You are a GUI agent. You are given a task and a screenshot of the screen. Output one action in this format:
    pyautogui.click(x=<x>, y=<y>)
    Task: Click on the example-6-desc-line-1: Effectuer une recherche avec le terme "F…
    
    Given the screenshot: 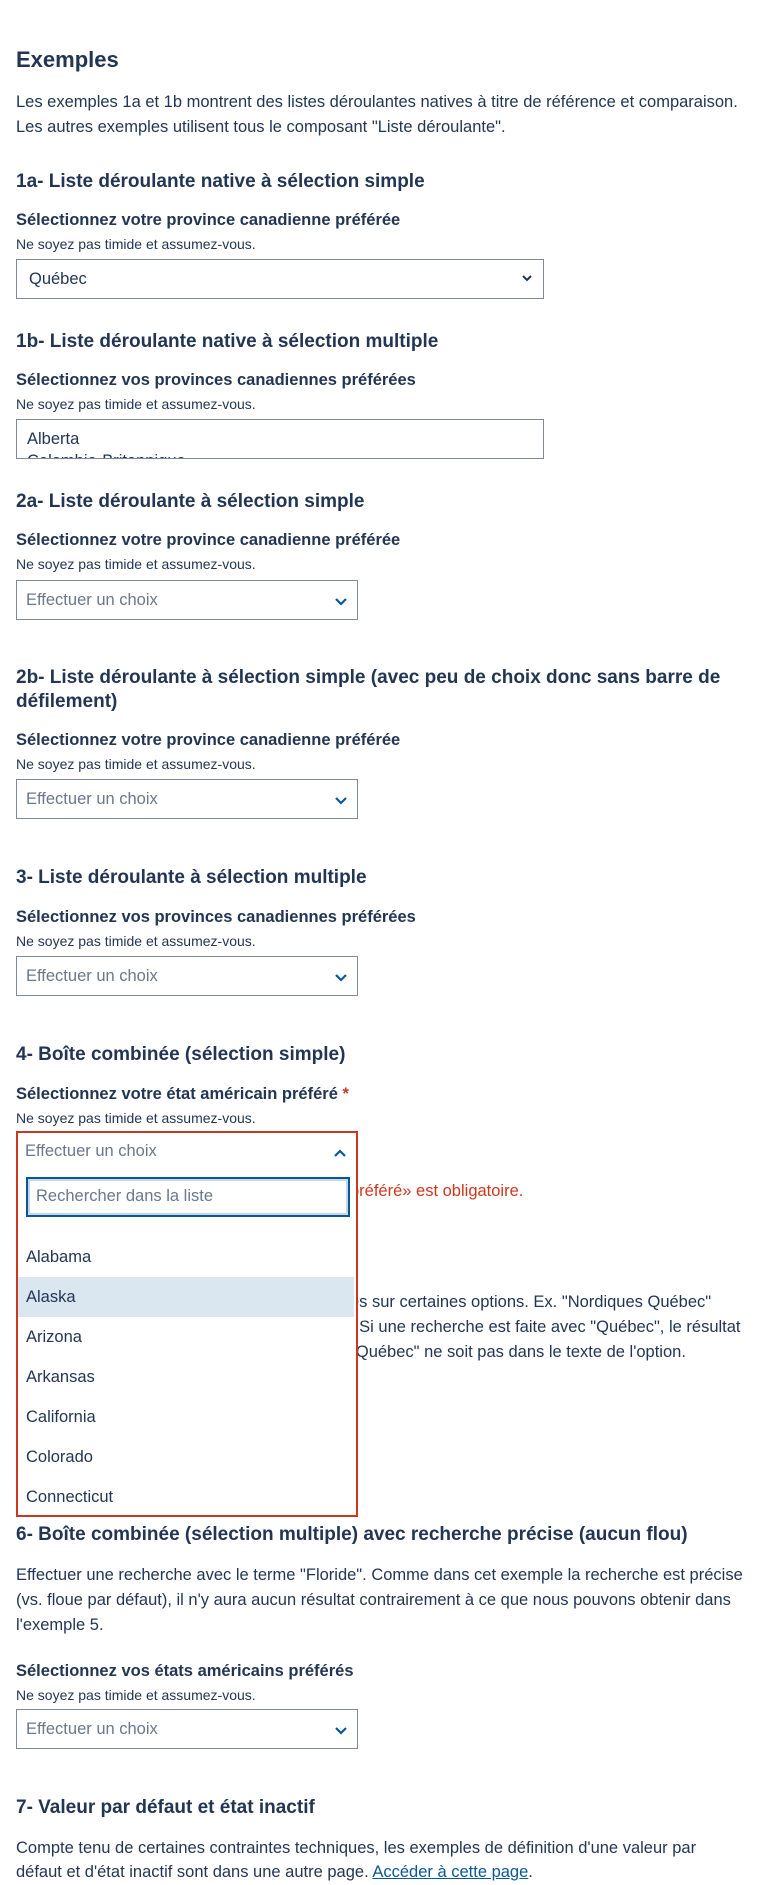 What is the action you would take?
    pyautogui.click(x=379, y=1575)
    